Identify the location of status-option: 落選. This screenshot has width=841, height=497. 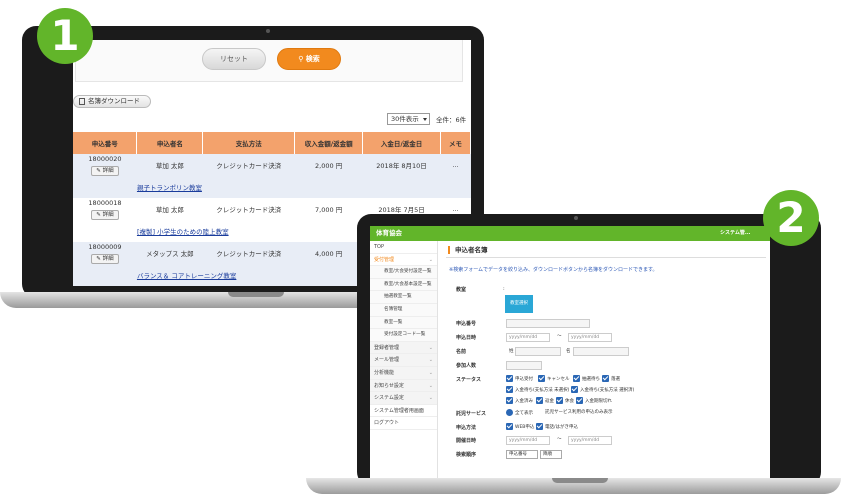
(615, 379).